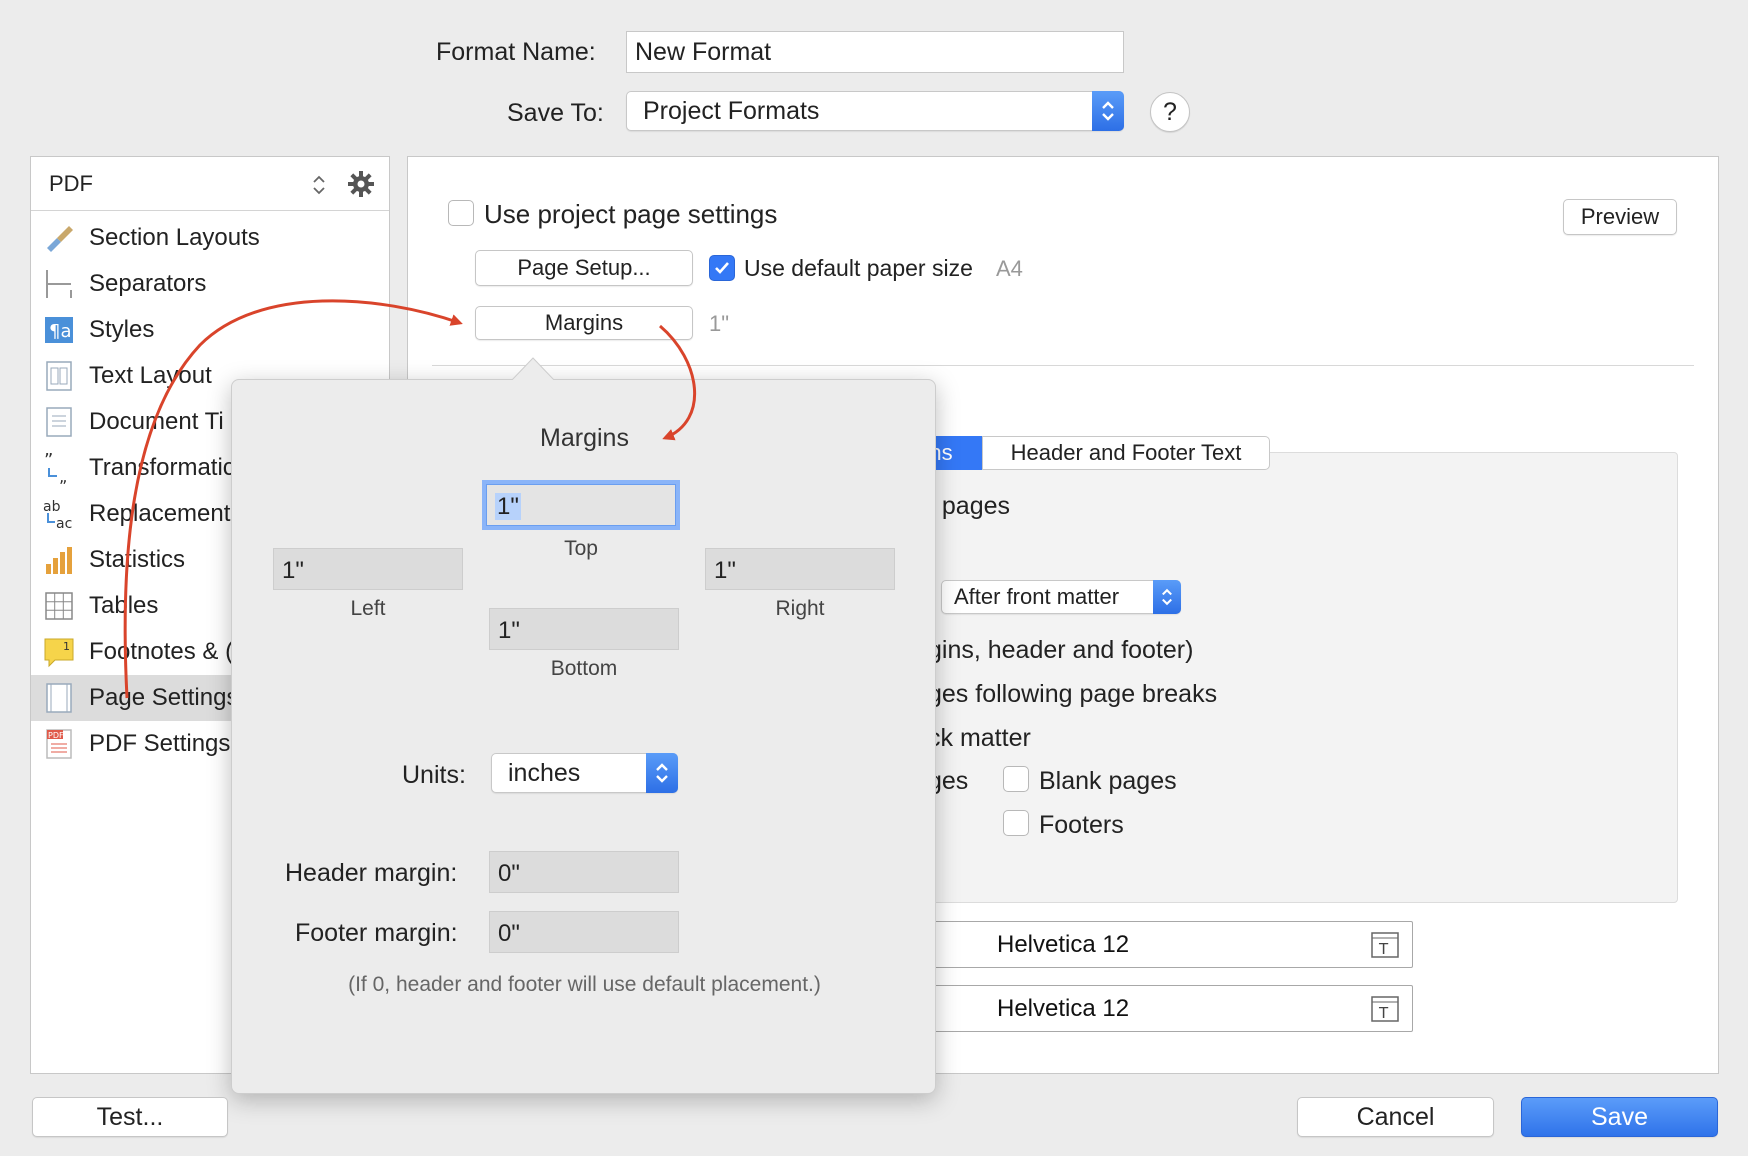 The width and height of the screenshot is (1748, 1156). I want to click on annotation-arrow-to-popover, so click(678, 382).